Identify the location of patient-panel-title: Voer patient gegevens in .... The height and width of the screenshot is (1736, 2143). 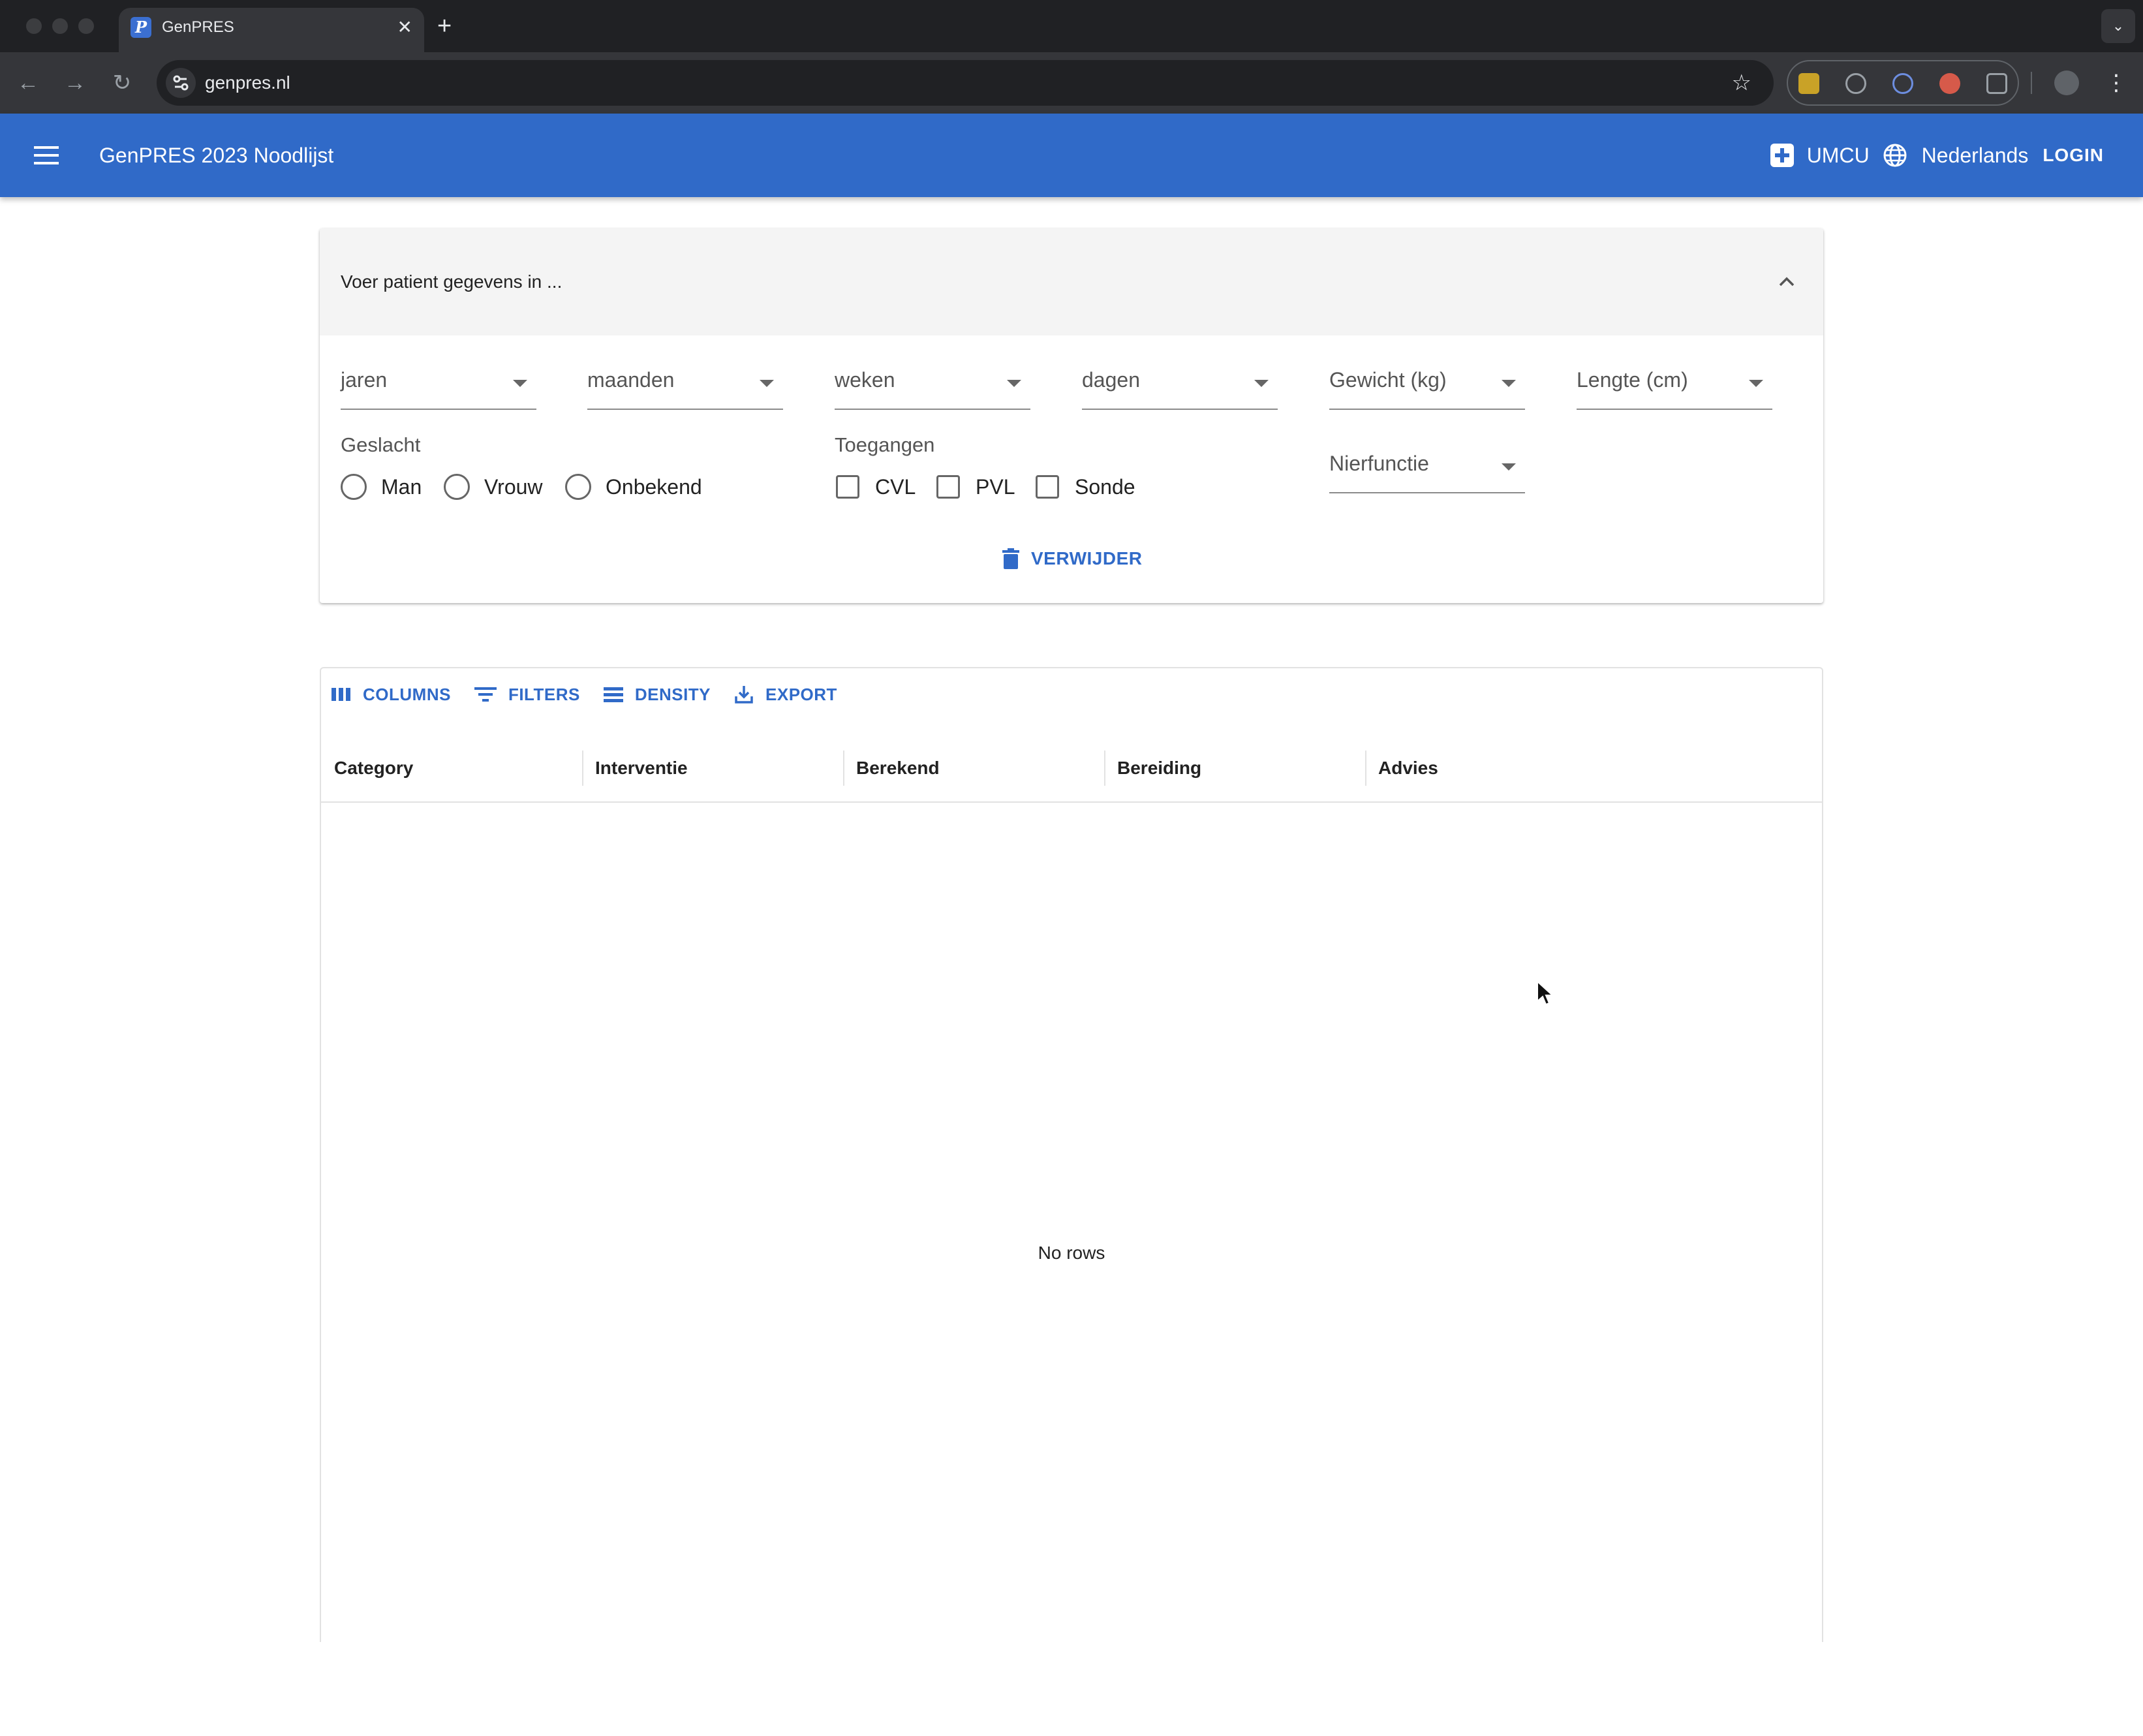
(452, 281).